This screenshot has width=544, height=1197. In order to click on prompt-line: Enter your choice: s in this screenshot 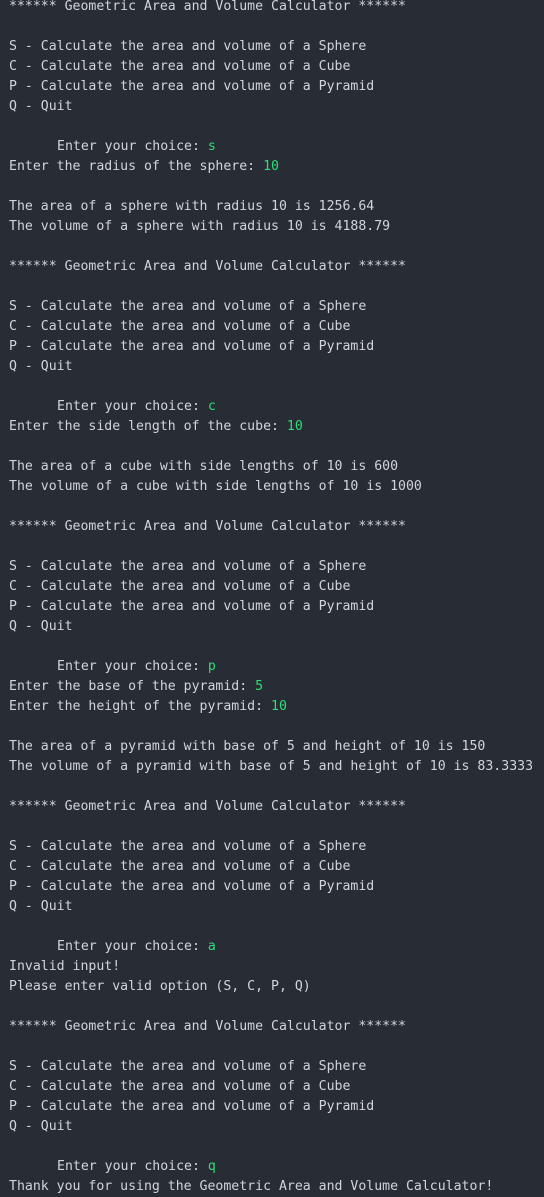, I will do `click(276, 147)`.